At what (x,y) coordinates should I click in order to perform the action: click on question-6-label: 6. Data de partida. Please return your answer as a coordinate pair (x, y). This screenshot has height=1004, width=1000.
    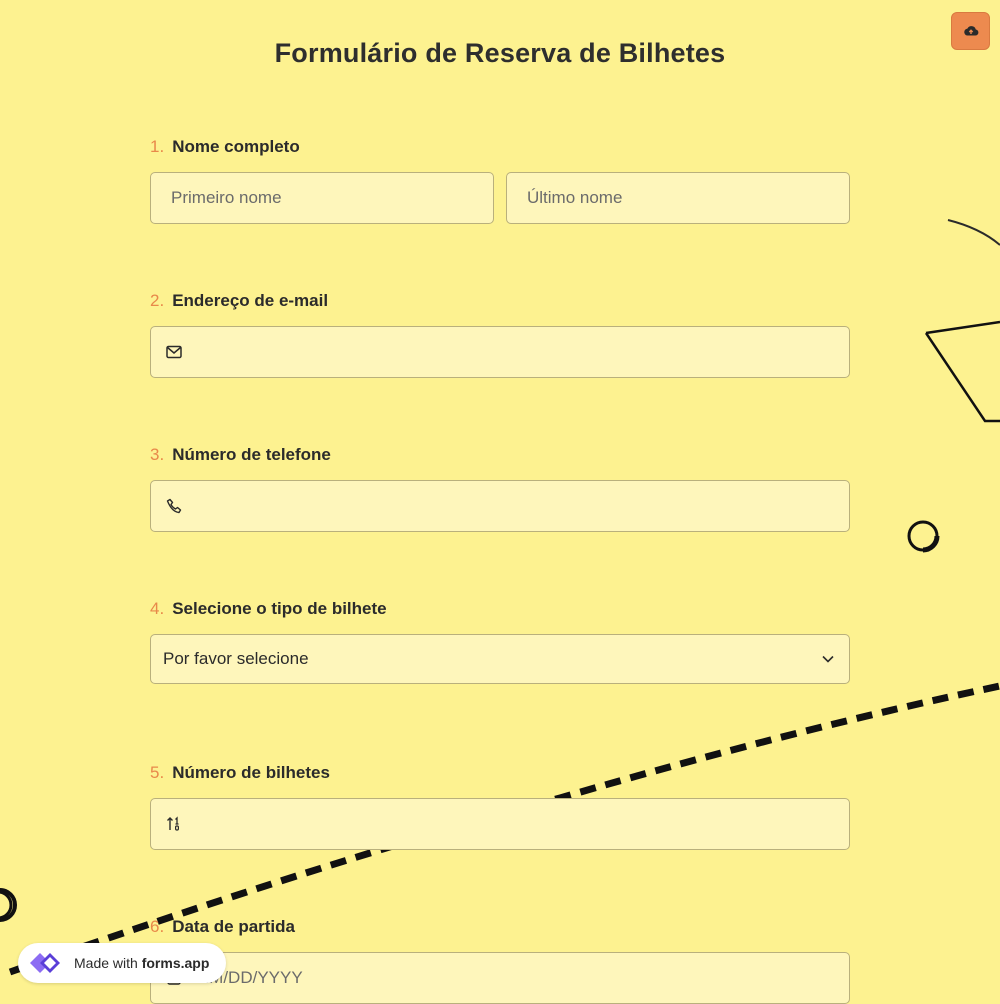
    Looking at the image, I should click on (222, 927).